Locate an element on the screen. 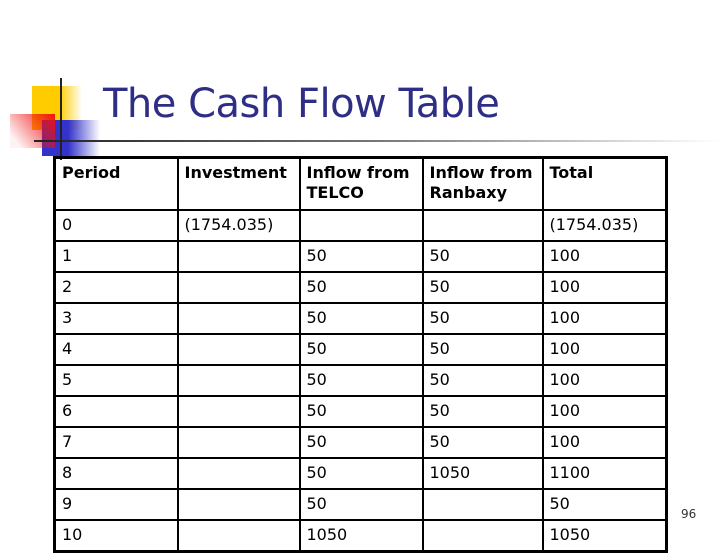 Image resolution: width=720 pixels, height=553 pixels. table-row: 10 1050 1050 is located at coordinates (360, 536).